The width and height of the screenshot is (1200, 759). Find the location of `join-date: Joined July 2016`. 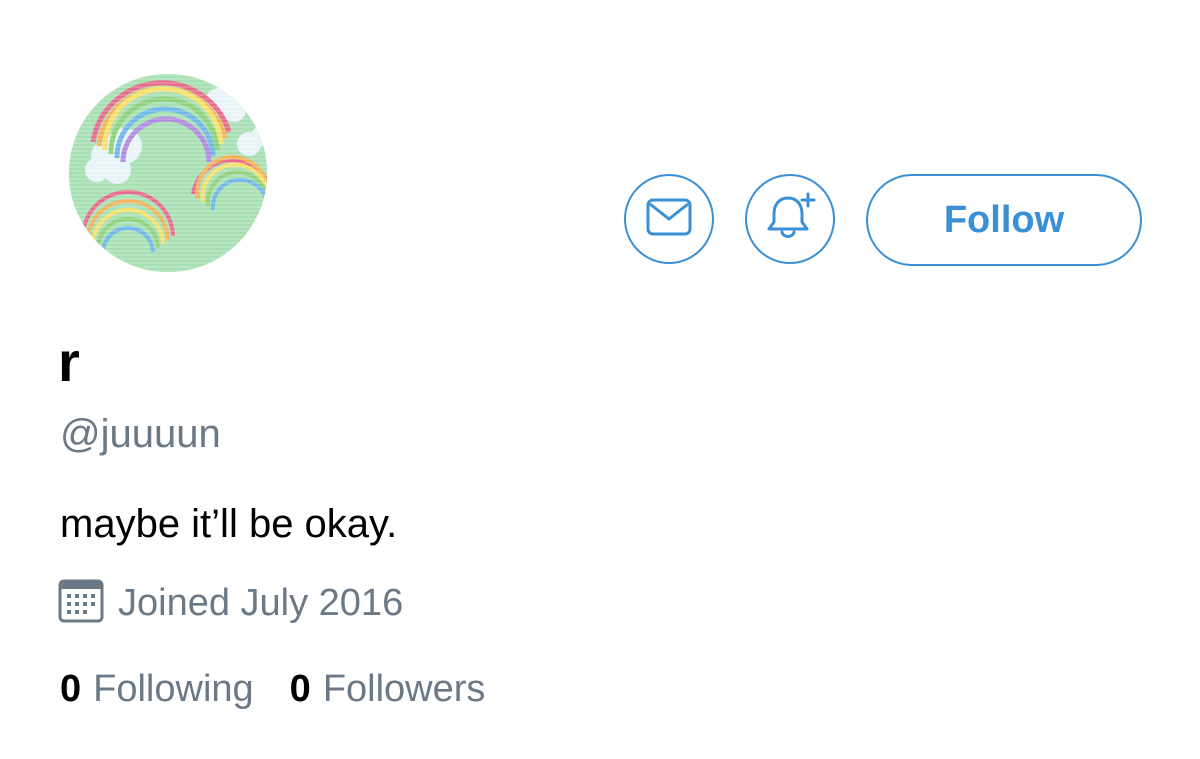

join-date: Joined July 2016 is located at coordinates (230, 603).